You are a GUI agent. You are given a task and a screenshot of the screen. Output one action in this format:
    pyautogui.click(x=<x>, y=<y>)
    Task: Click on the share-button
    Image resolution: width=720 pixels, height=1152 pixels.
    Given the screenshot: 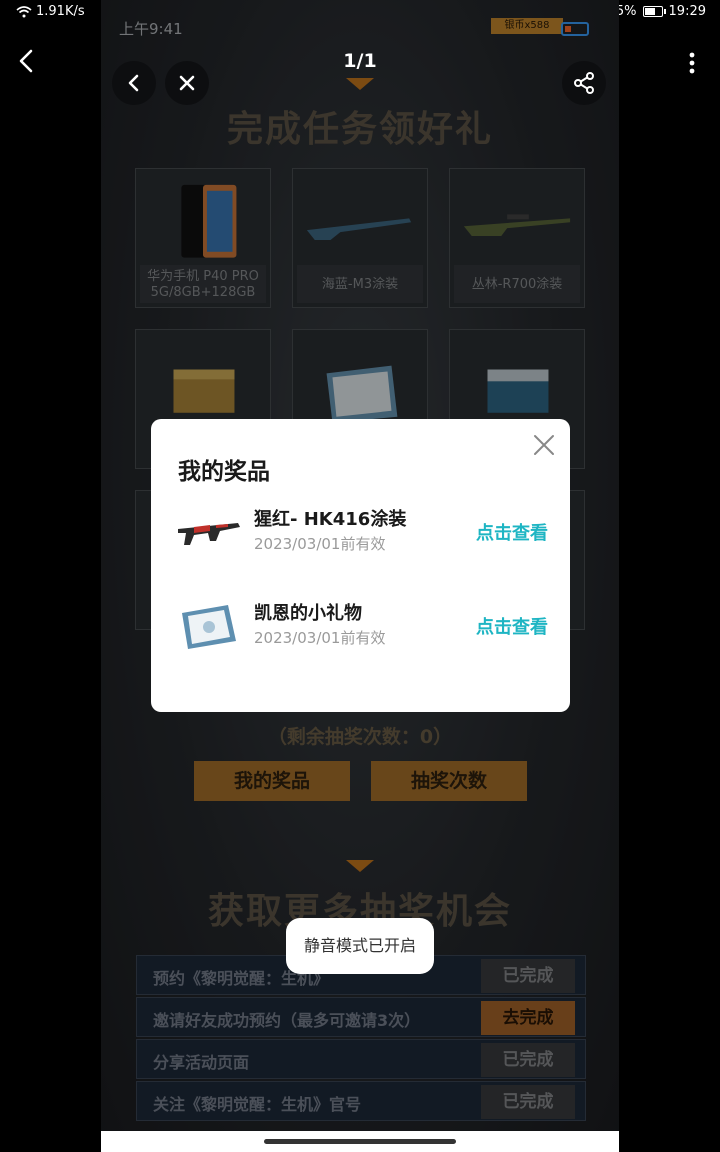 What is the action you would take?
    pyautogui.click(x=584, y=83)
    